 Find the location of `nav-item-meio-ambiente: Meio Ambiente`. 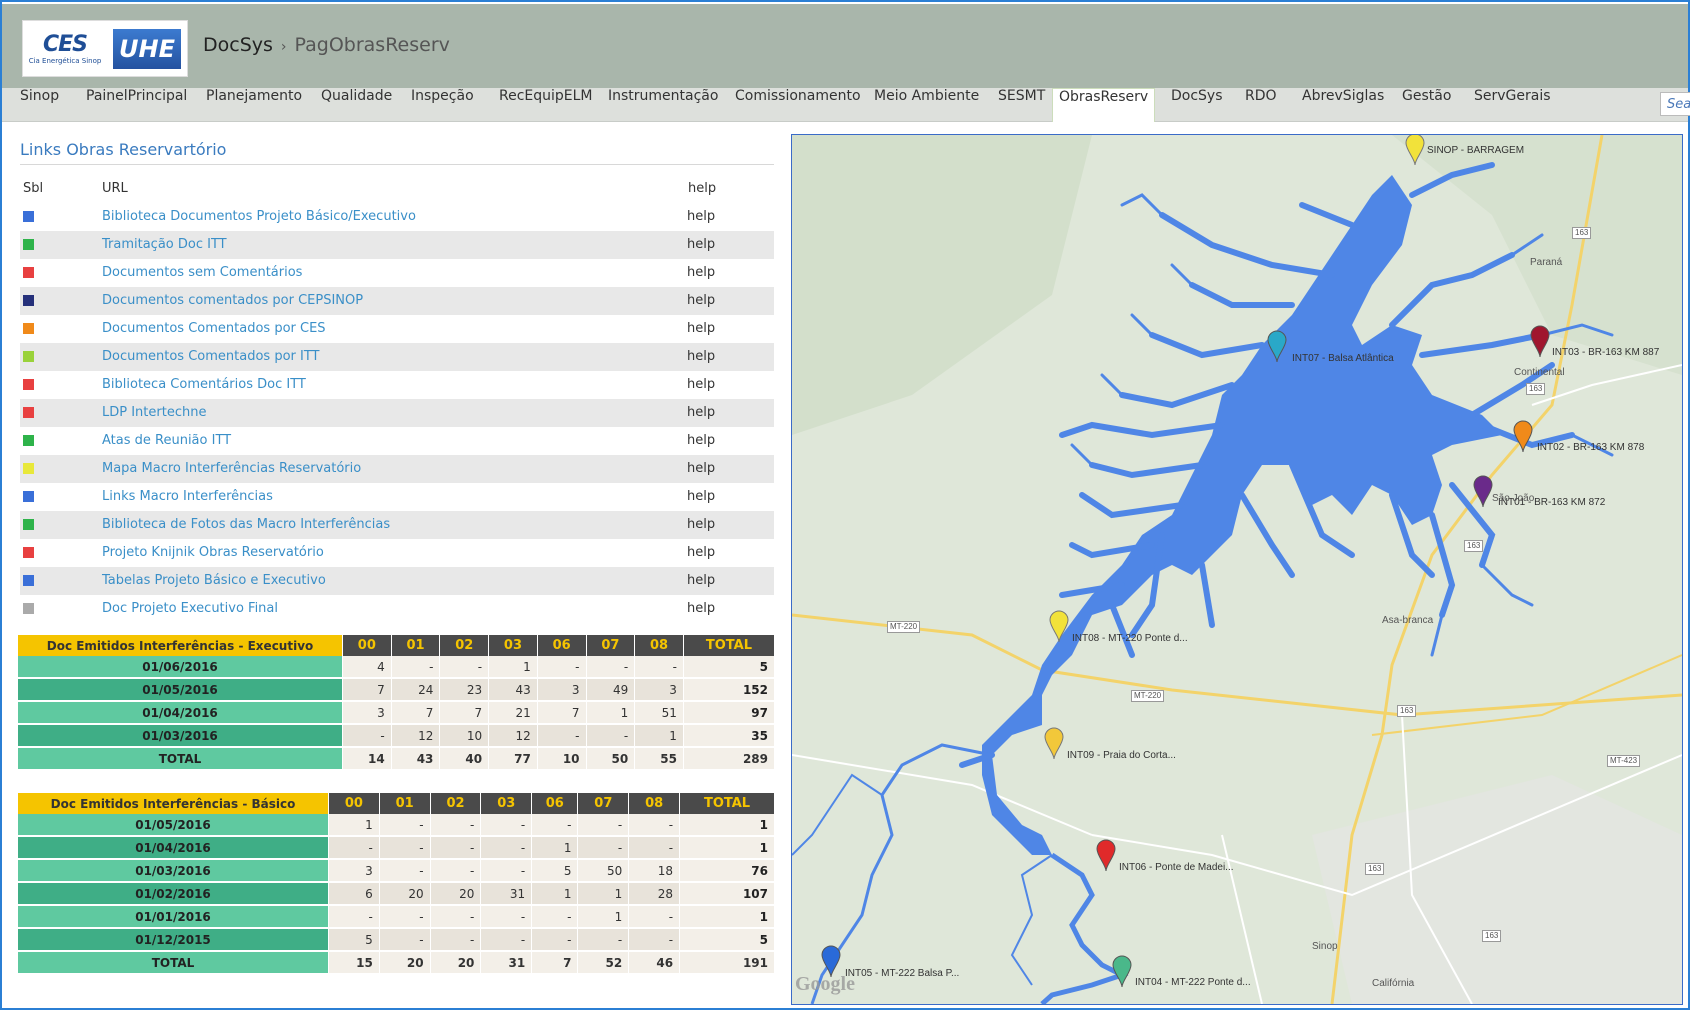

nav-item-meio-ambiente: Meio Ambiente is located at coordinates (926, 104).